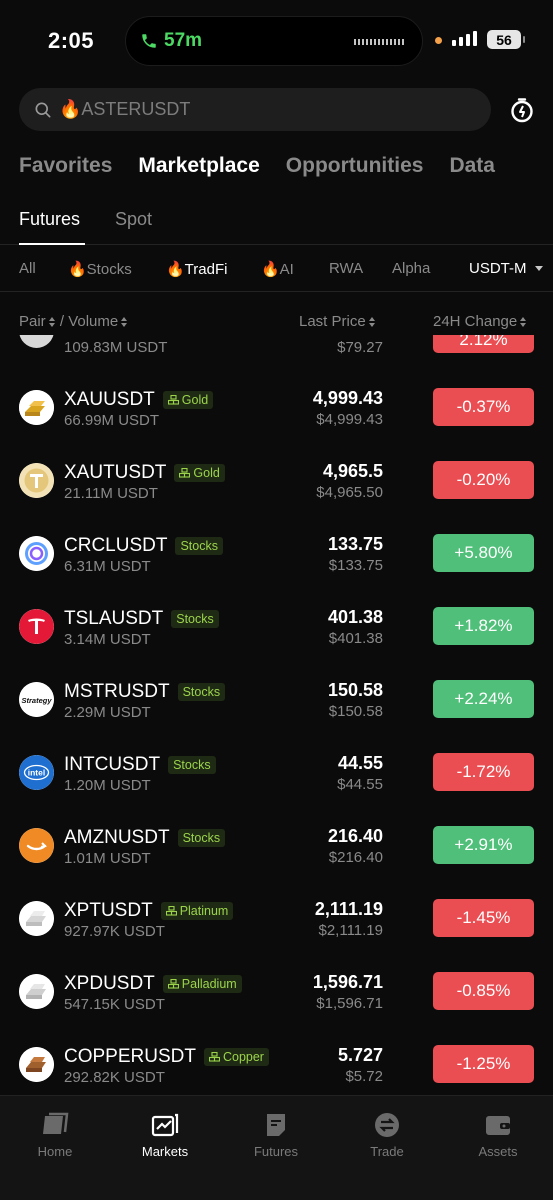  What do you see at coordinates (236, 1057) in the screenshot?
I see `category-tag: Copper` at bounding box center [236, 1057].